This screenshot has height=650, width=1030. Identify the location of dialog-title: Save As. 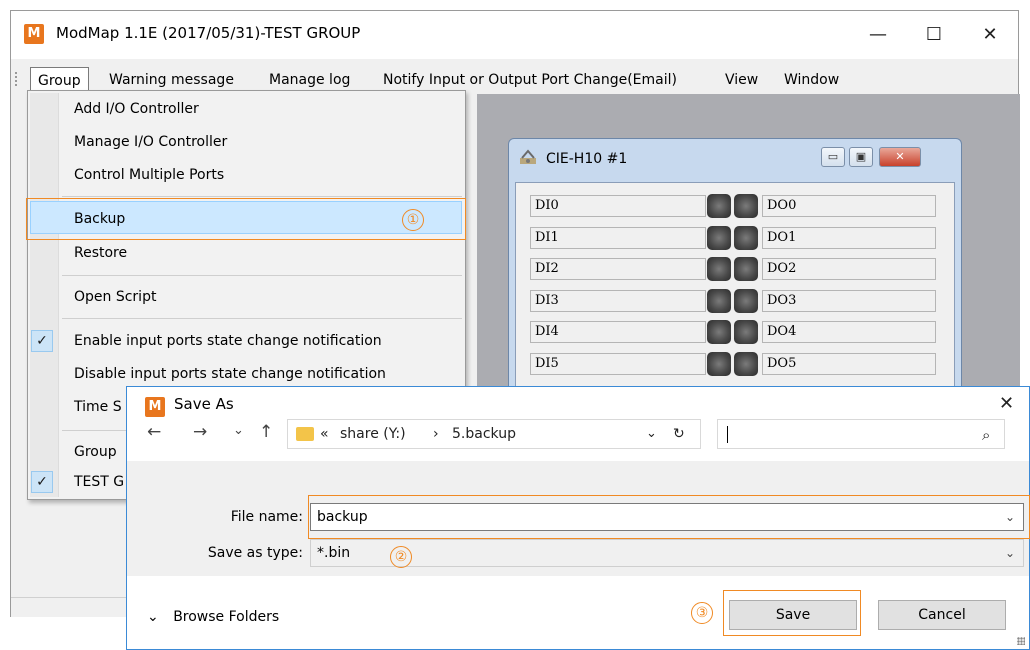
(204, 404).